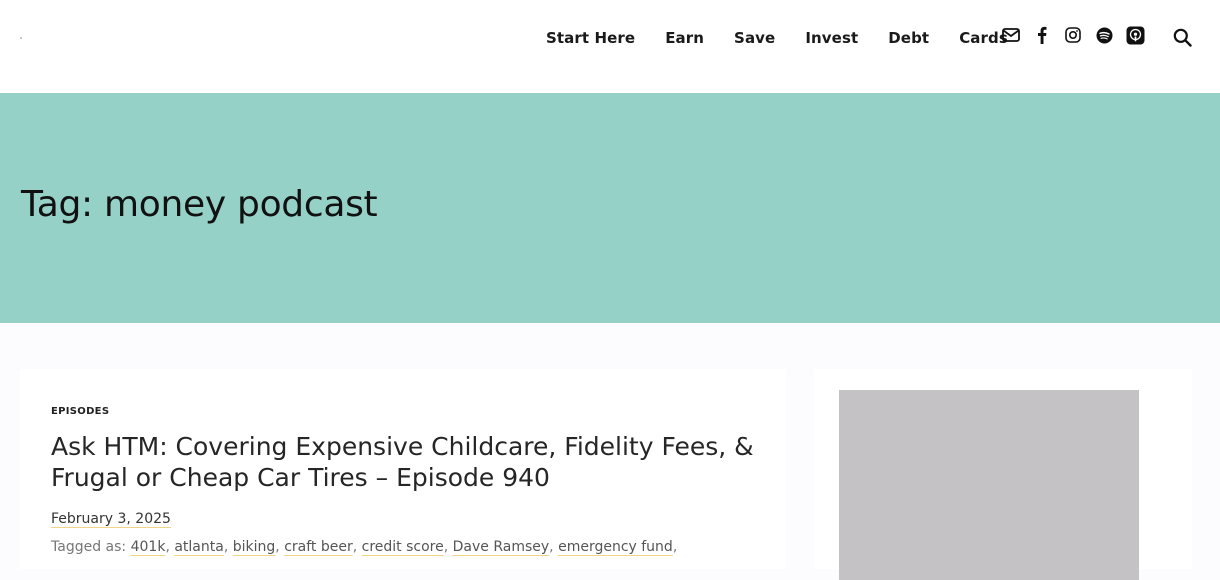  What do you see at coordinates (1135, 35) in the screenshot?
I see `apple-podcasts-icon` at bounding box center [1135, 35].